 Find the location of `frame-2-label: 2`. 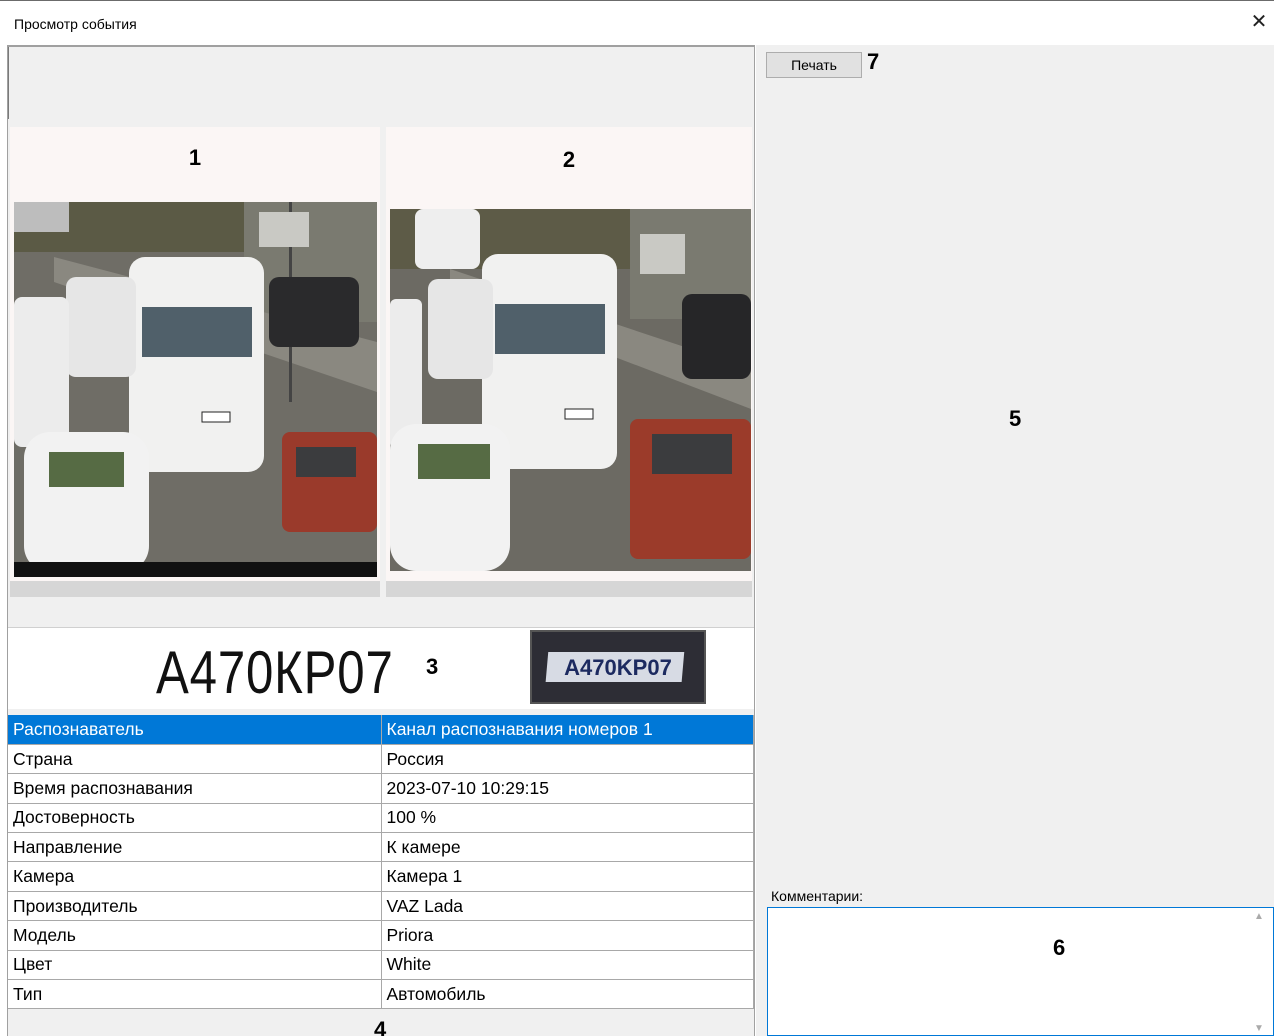

frame-2-label: 2 is located at coordinates (569, 159).